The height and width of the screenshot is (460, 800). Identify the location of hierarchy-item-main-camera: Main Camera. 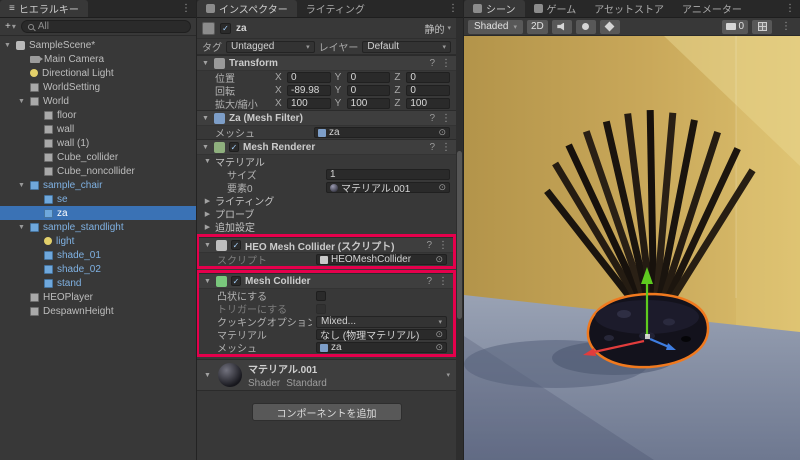
(98, 59).